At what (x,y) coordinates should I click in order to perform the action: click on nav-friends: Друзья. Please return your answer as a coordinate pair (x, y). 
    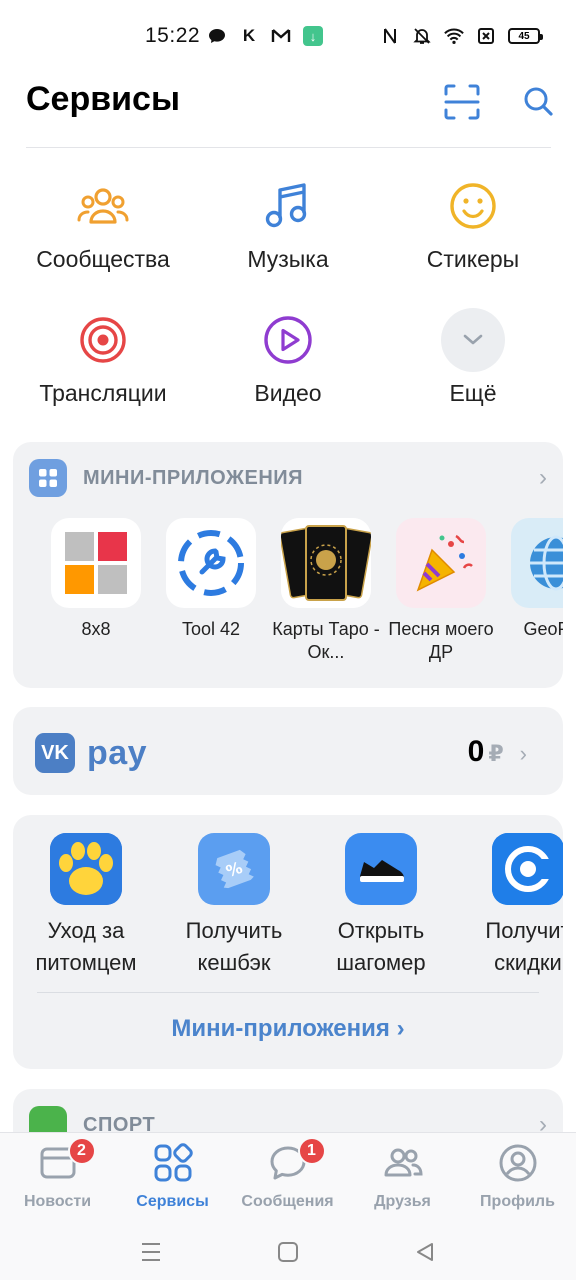
    Looking at the image, I should click on (402, 1177).